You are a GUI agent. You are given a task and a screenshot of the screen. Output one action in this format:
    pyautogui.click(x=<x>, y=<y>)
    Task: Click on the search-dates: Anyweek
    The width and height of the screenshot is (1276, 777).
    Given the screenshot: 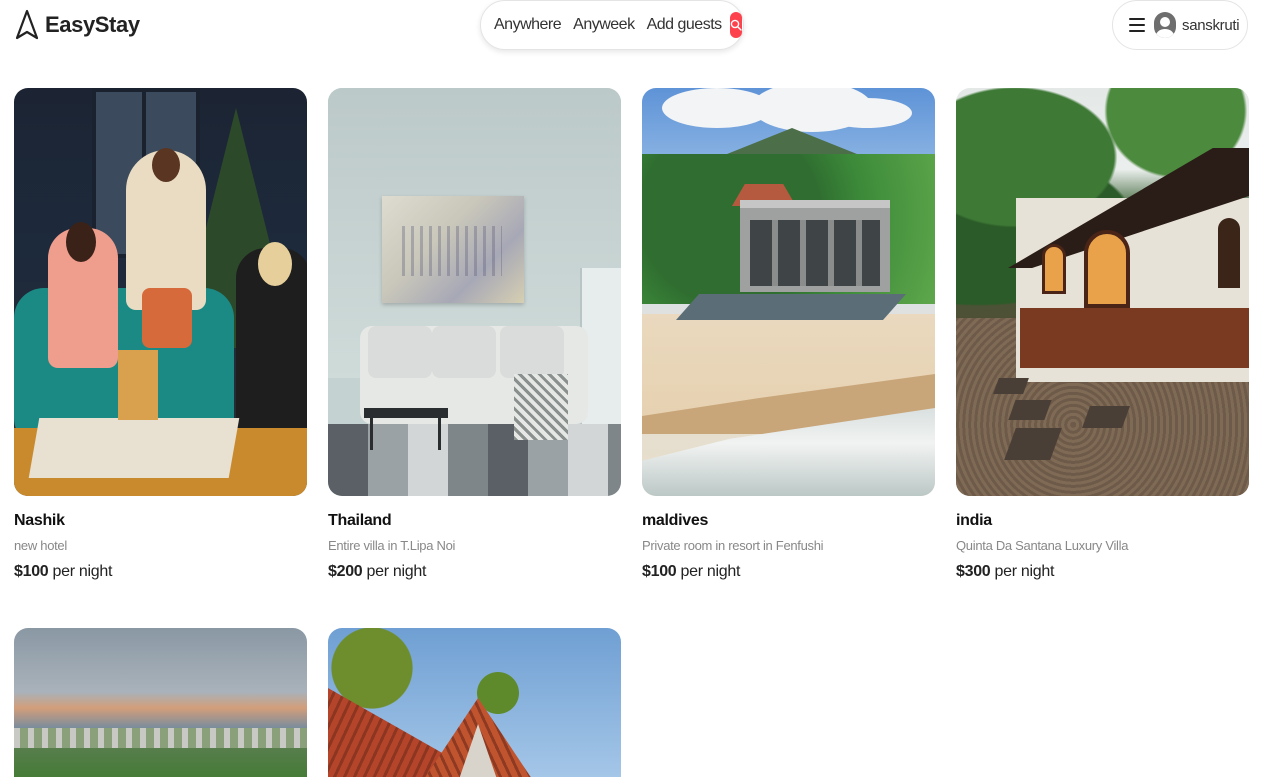 What is the action you would take?
    pyautogui.click(x=604, y=25)
    